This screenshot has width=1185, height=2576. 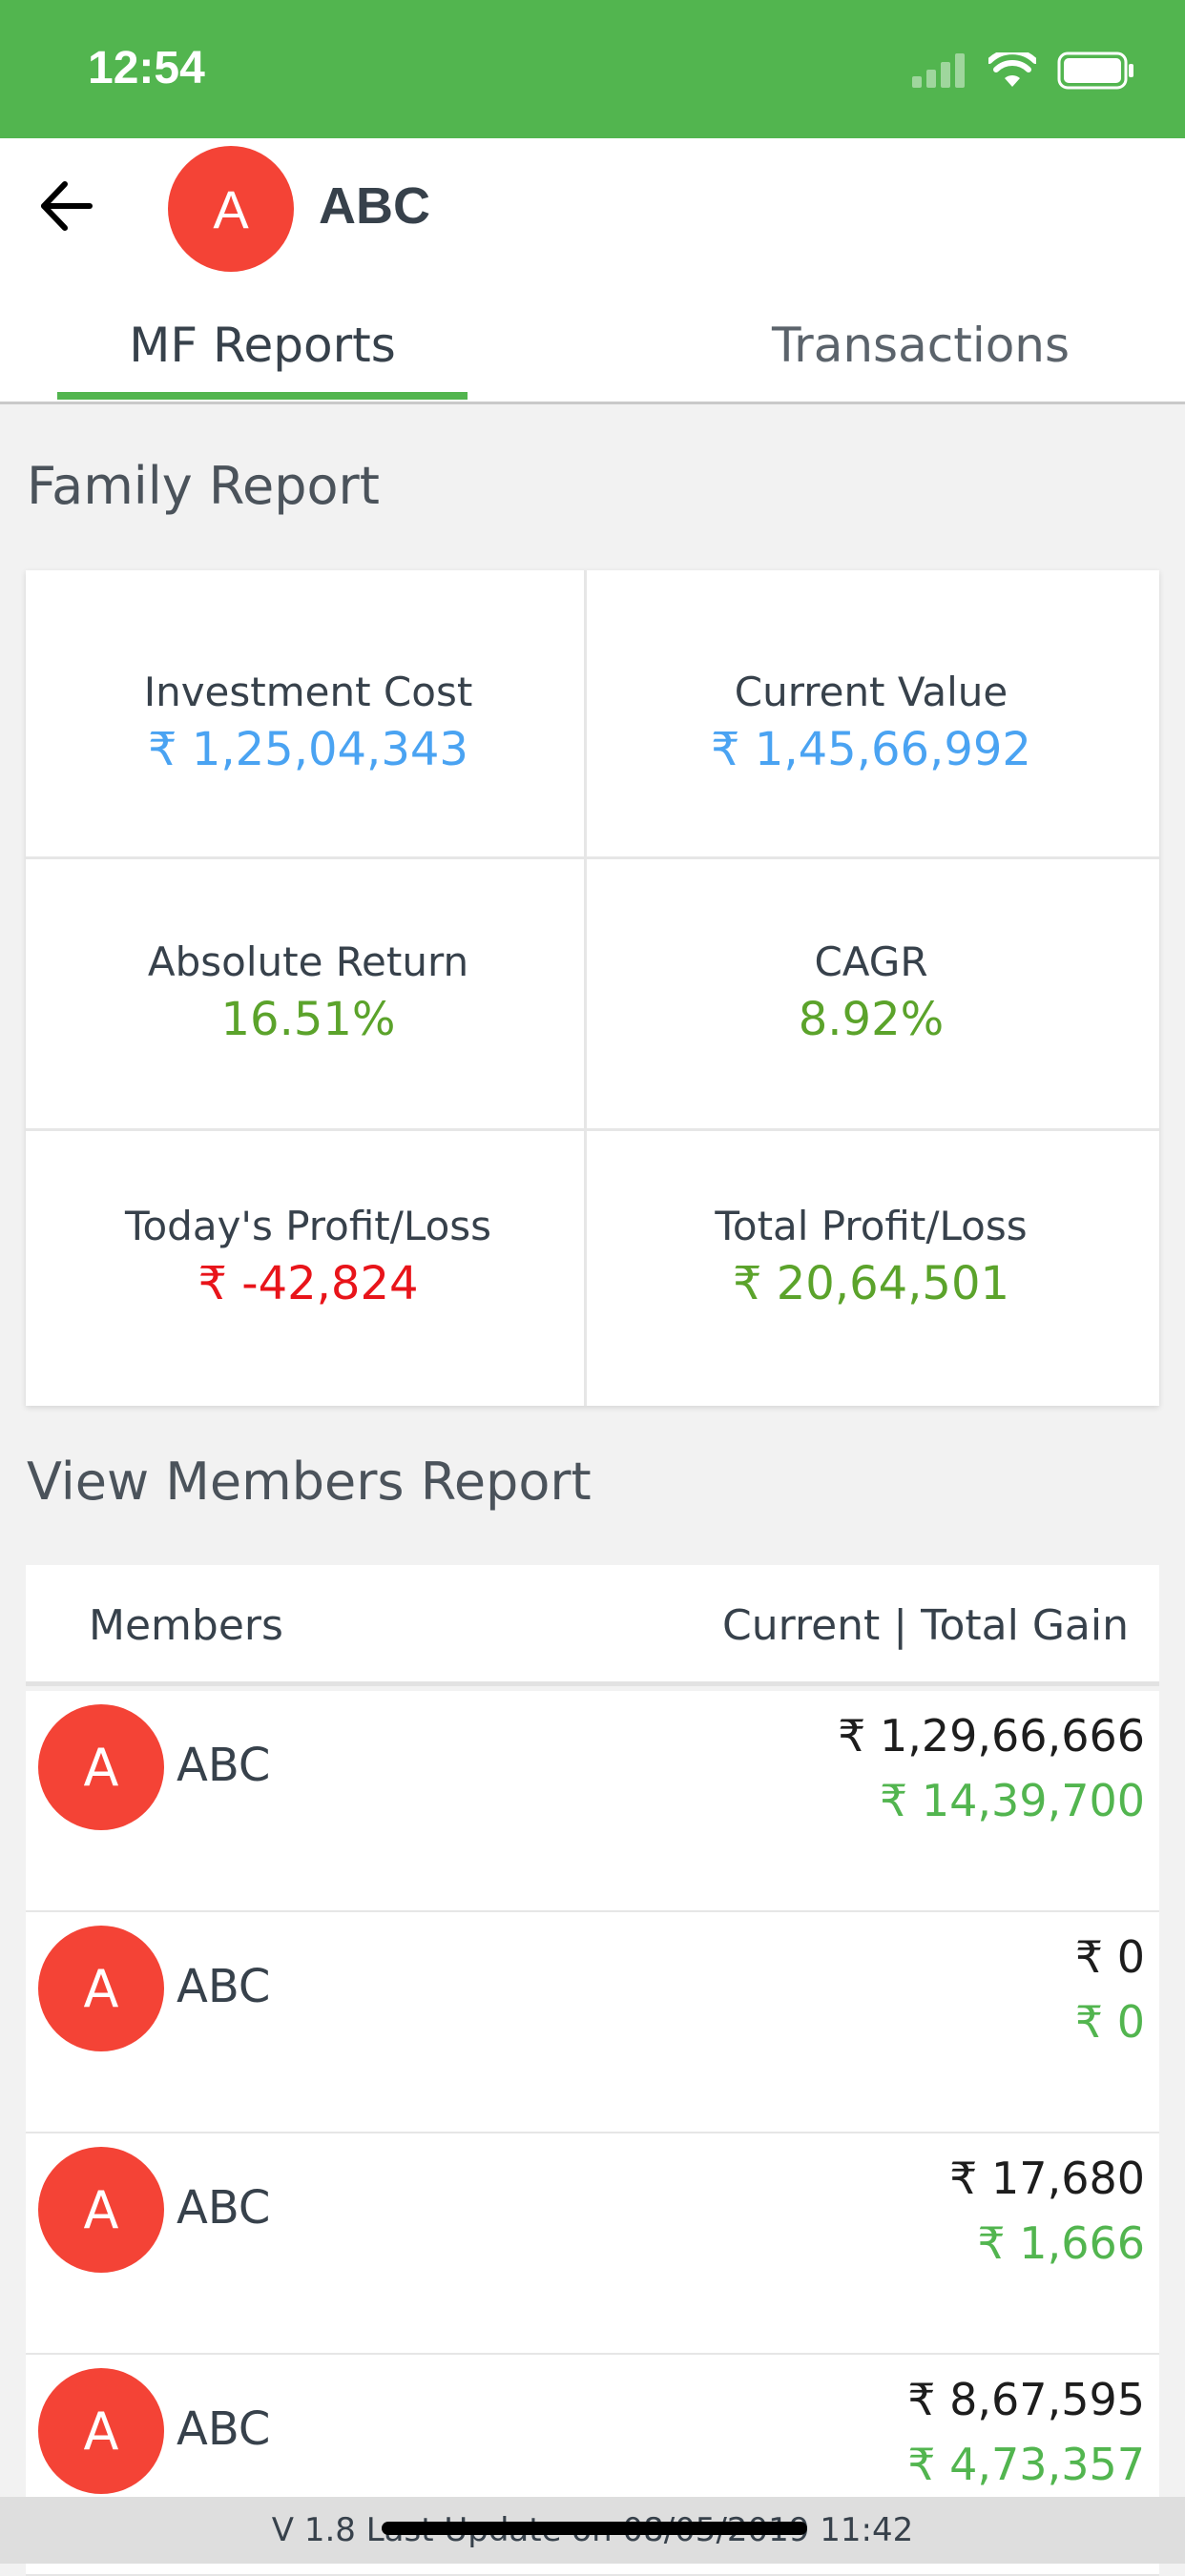 I want to click on signal-icon, so click(x=938, y=70).